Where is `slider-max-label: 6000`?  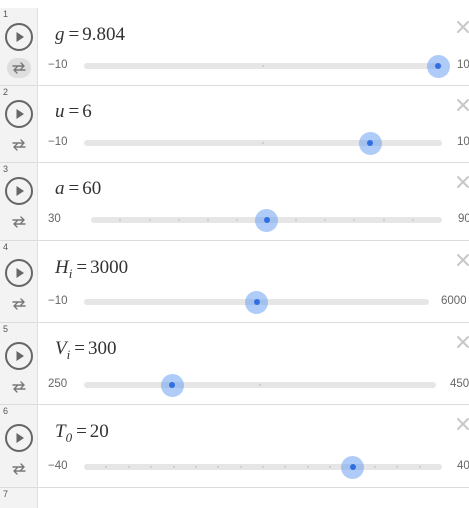
slider-max-label: 6000 is located at coordinates (454, 301).